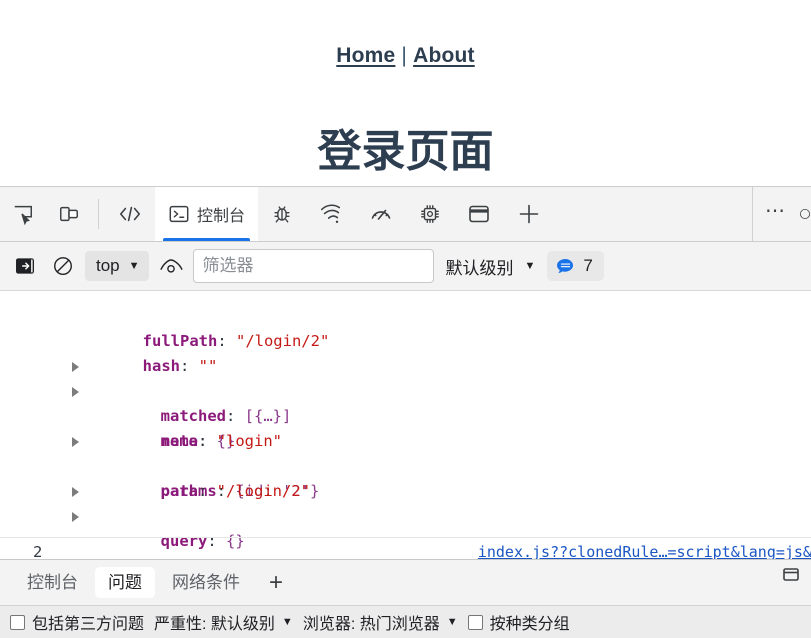 The width and height of the screenshot is (811, 638). What do you see at coordinates (405, 327) in the screenshot?
I see `console-property-row: fullPath: "/login/2"` at bounding box center [405, 327].